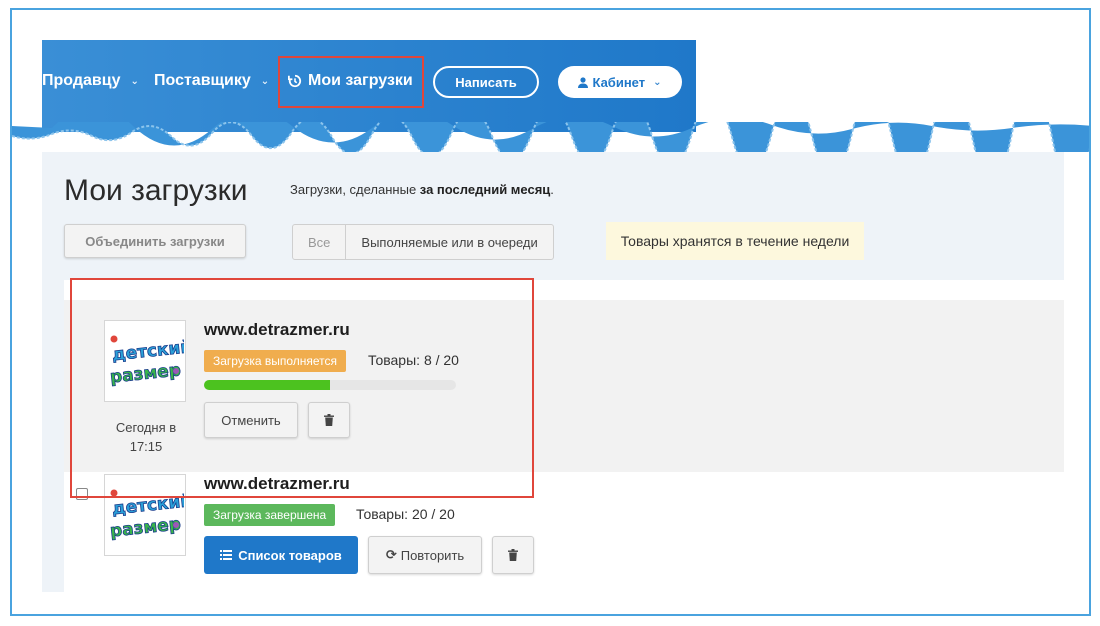  Describe the element at coordinates (320, 242) in the screenshot. I see `filter-all-button: Все` at that location.